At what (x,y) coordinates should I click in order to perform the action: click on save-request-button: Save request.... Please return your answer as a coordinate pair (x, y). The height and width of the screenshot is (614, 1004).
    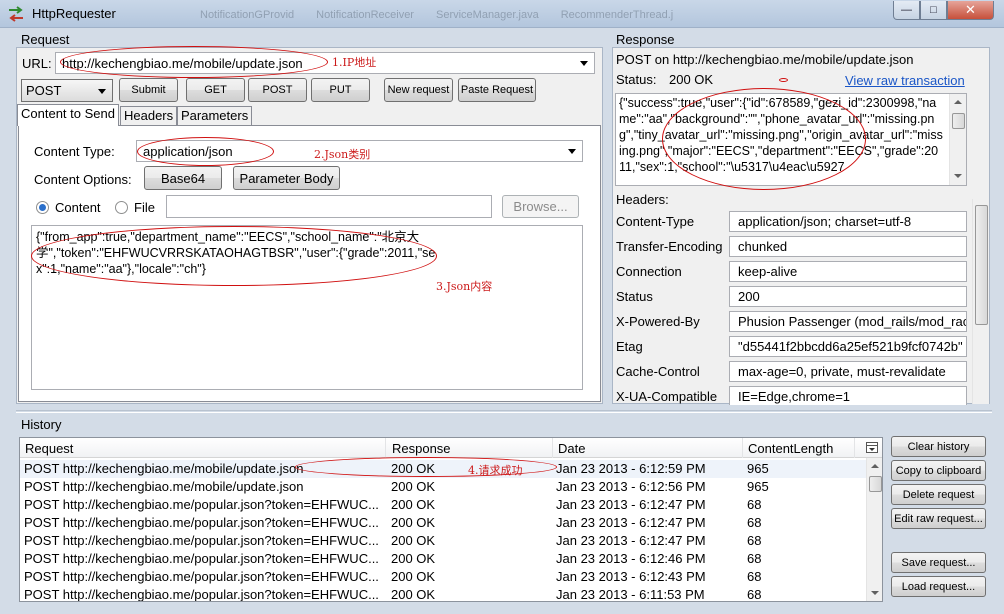
    Looking at the image, I should click on (938, 562).